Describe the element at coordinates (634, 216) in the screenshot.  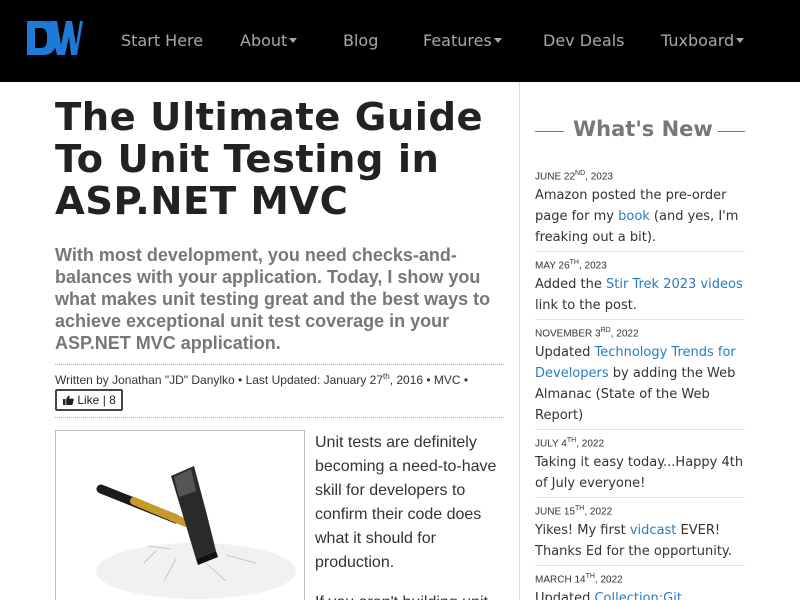
I see `news-link-book: book` at that location.